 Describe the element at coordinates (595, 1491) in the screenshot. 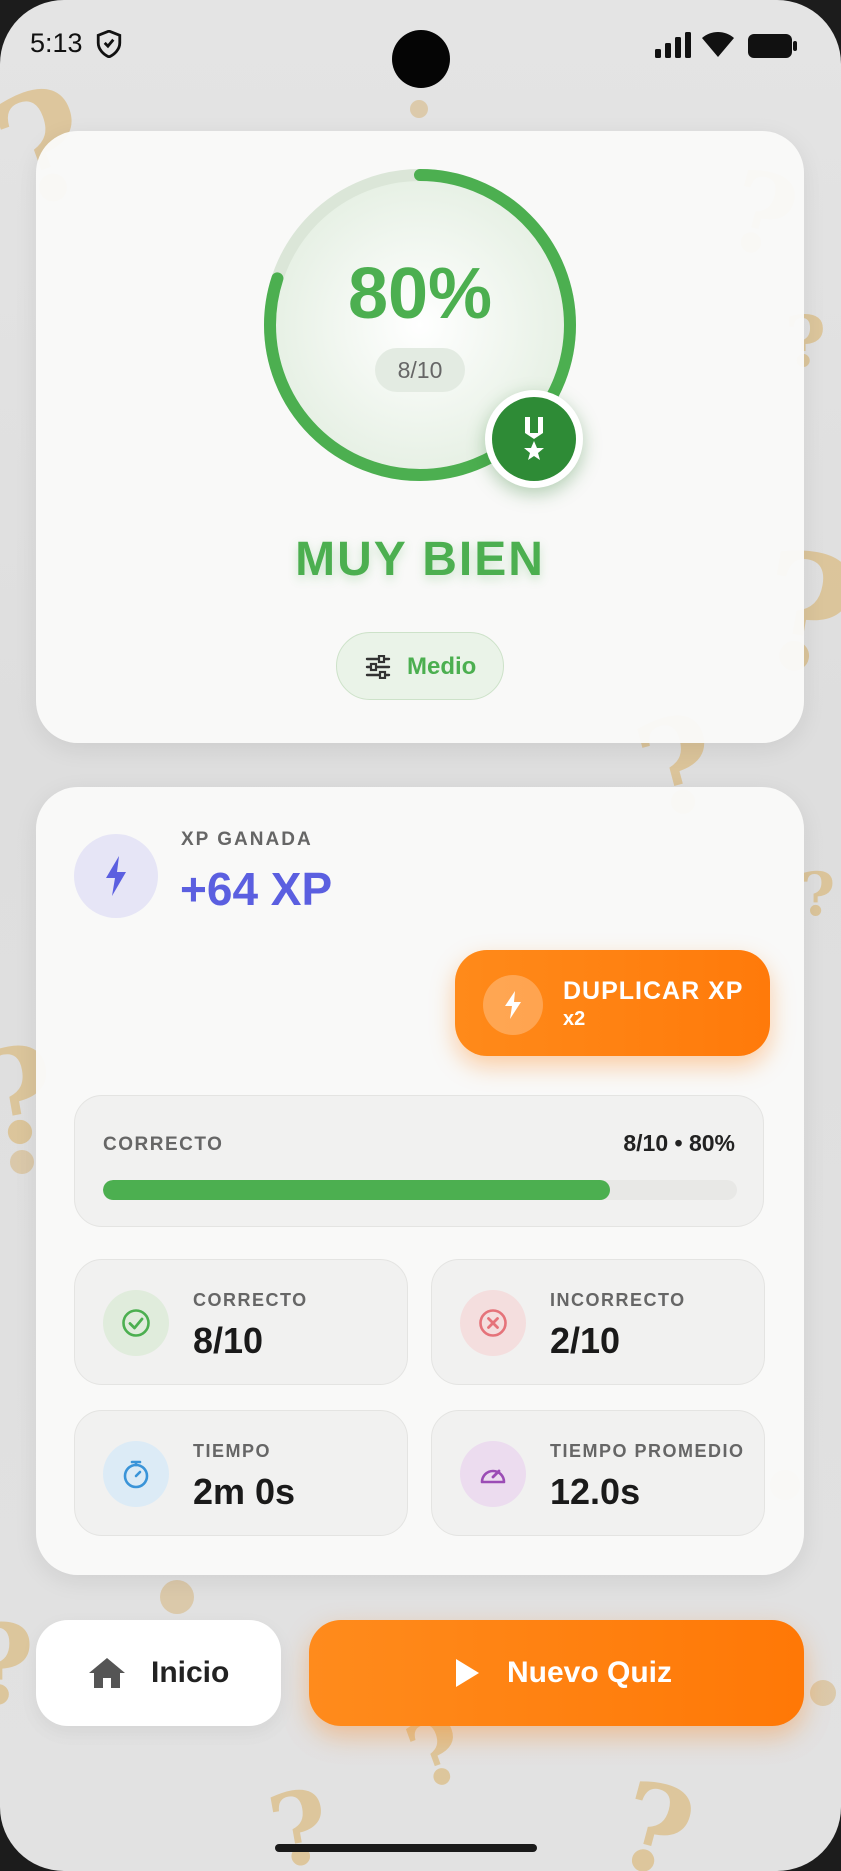

I see `stat-value: 12.0s` at that location.